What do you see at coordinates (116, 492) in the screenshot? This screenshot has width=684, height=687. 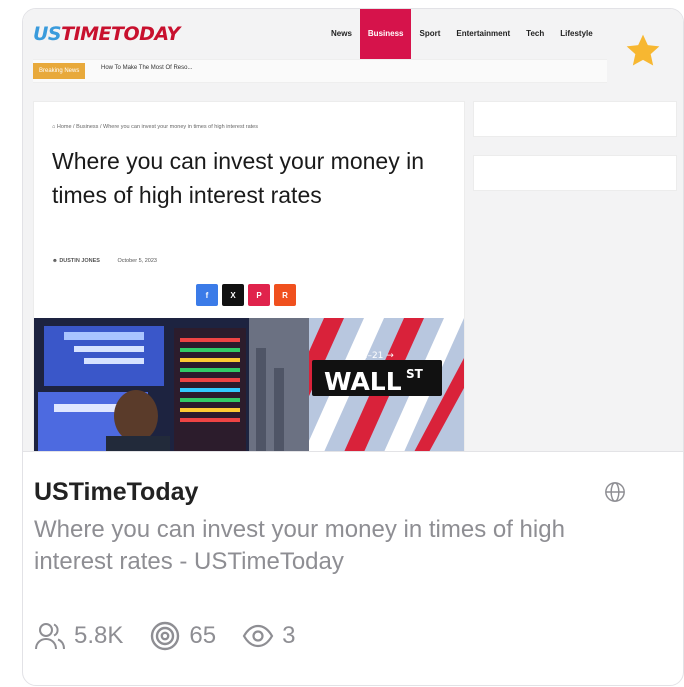 I see `site-name: USTimeToday` at bounding box center [116, 492].